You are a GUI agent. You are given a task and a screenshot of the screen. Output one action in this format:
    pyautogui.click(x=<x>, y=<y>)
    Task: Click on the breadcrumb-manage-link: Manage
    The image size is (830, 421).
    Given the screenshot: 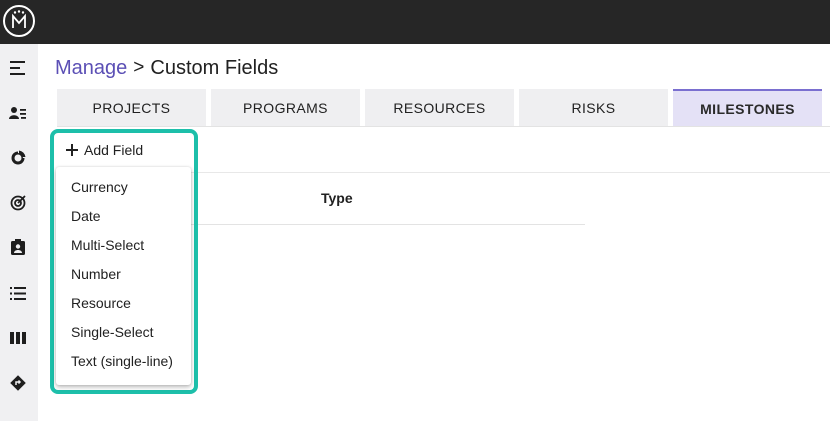 What is the action you would take?
    pyautogui.click(x=91, y=68)
    